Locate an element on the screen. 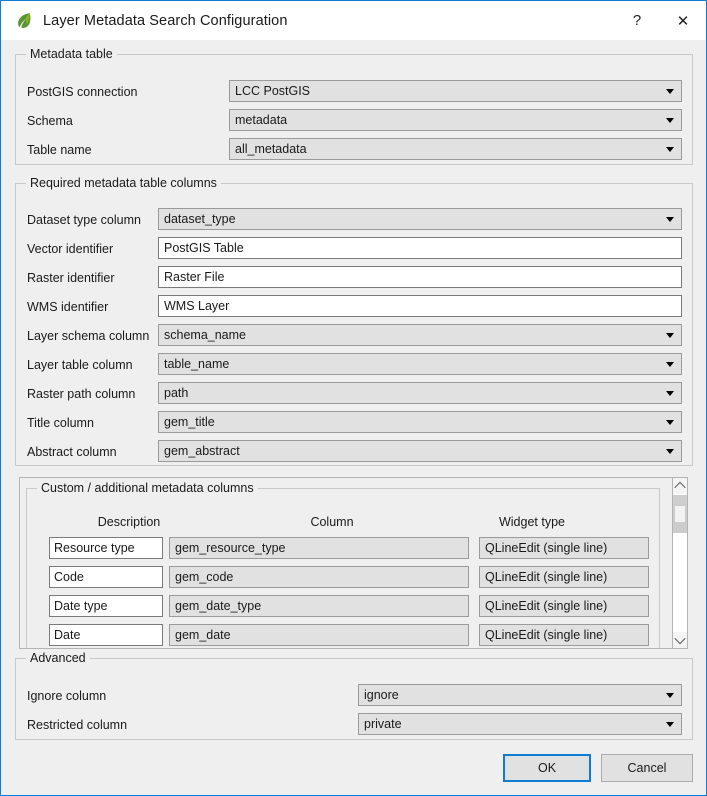 The height and width of the screenshot is (796, 707). combo-custom-column: gem_code is located at coordinates (319, 577).